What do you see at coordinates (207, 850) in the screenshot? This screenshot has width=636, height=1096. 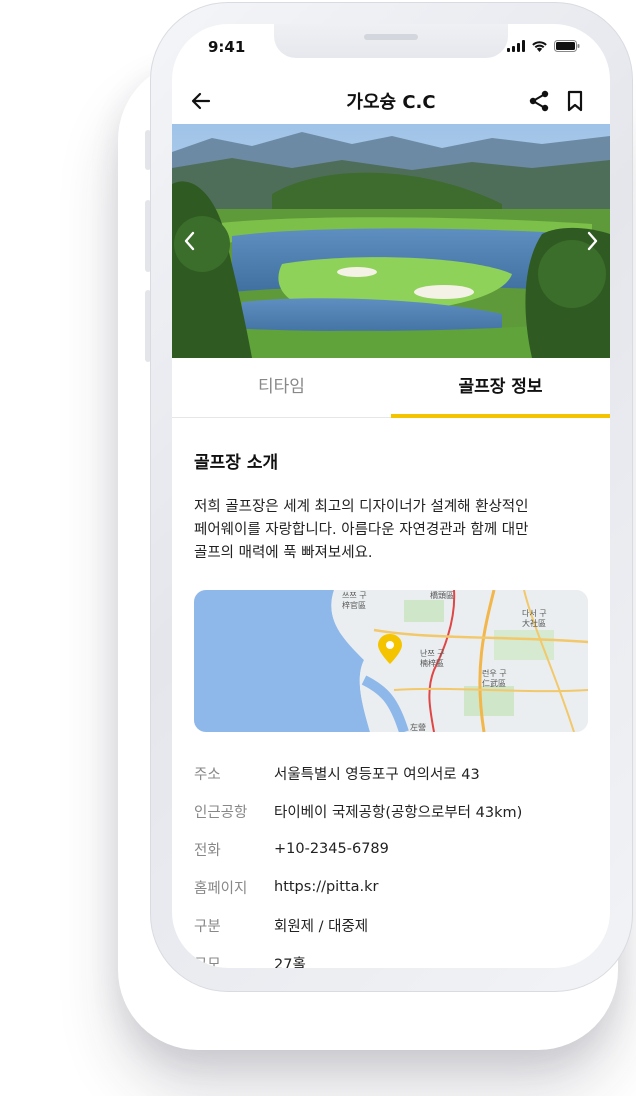 I see `info-label: 전화` at bounding box center [207, 850].